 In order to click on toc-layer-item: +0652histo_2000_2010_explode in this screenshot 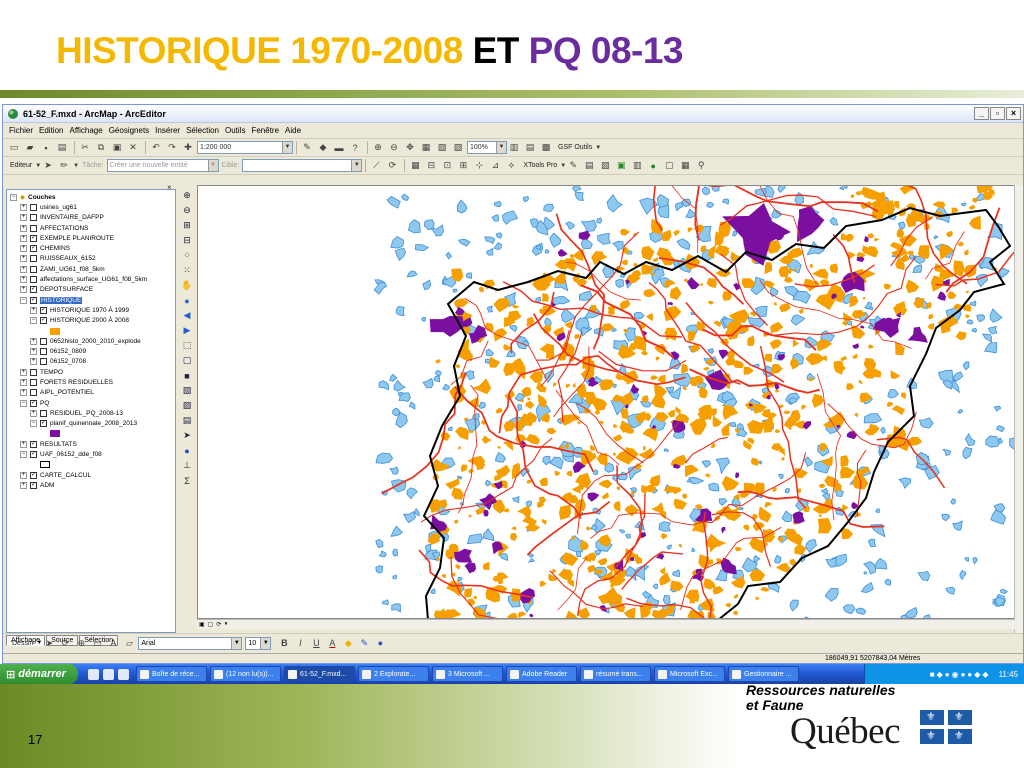, I will do `click(92, 341)`.